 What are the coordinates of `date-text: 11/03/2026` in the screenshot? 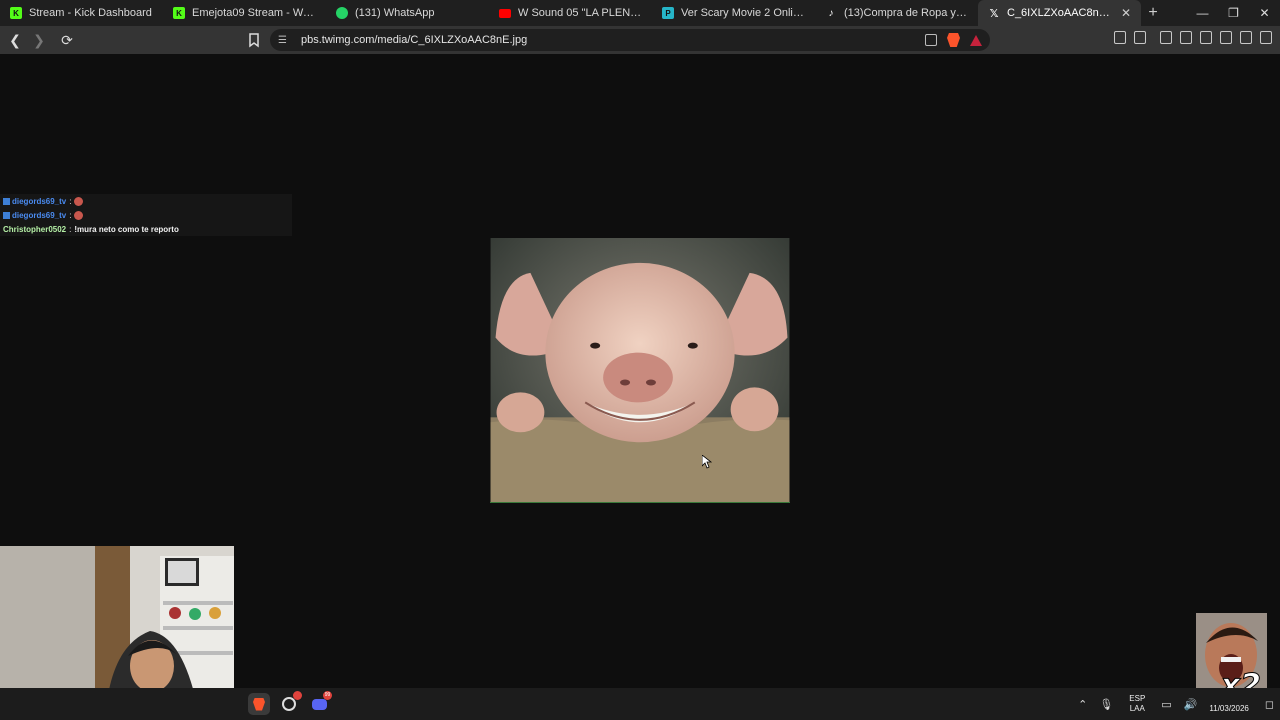 It's located at (1229, 708).